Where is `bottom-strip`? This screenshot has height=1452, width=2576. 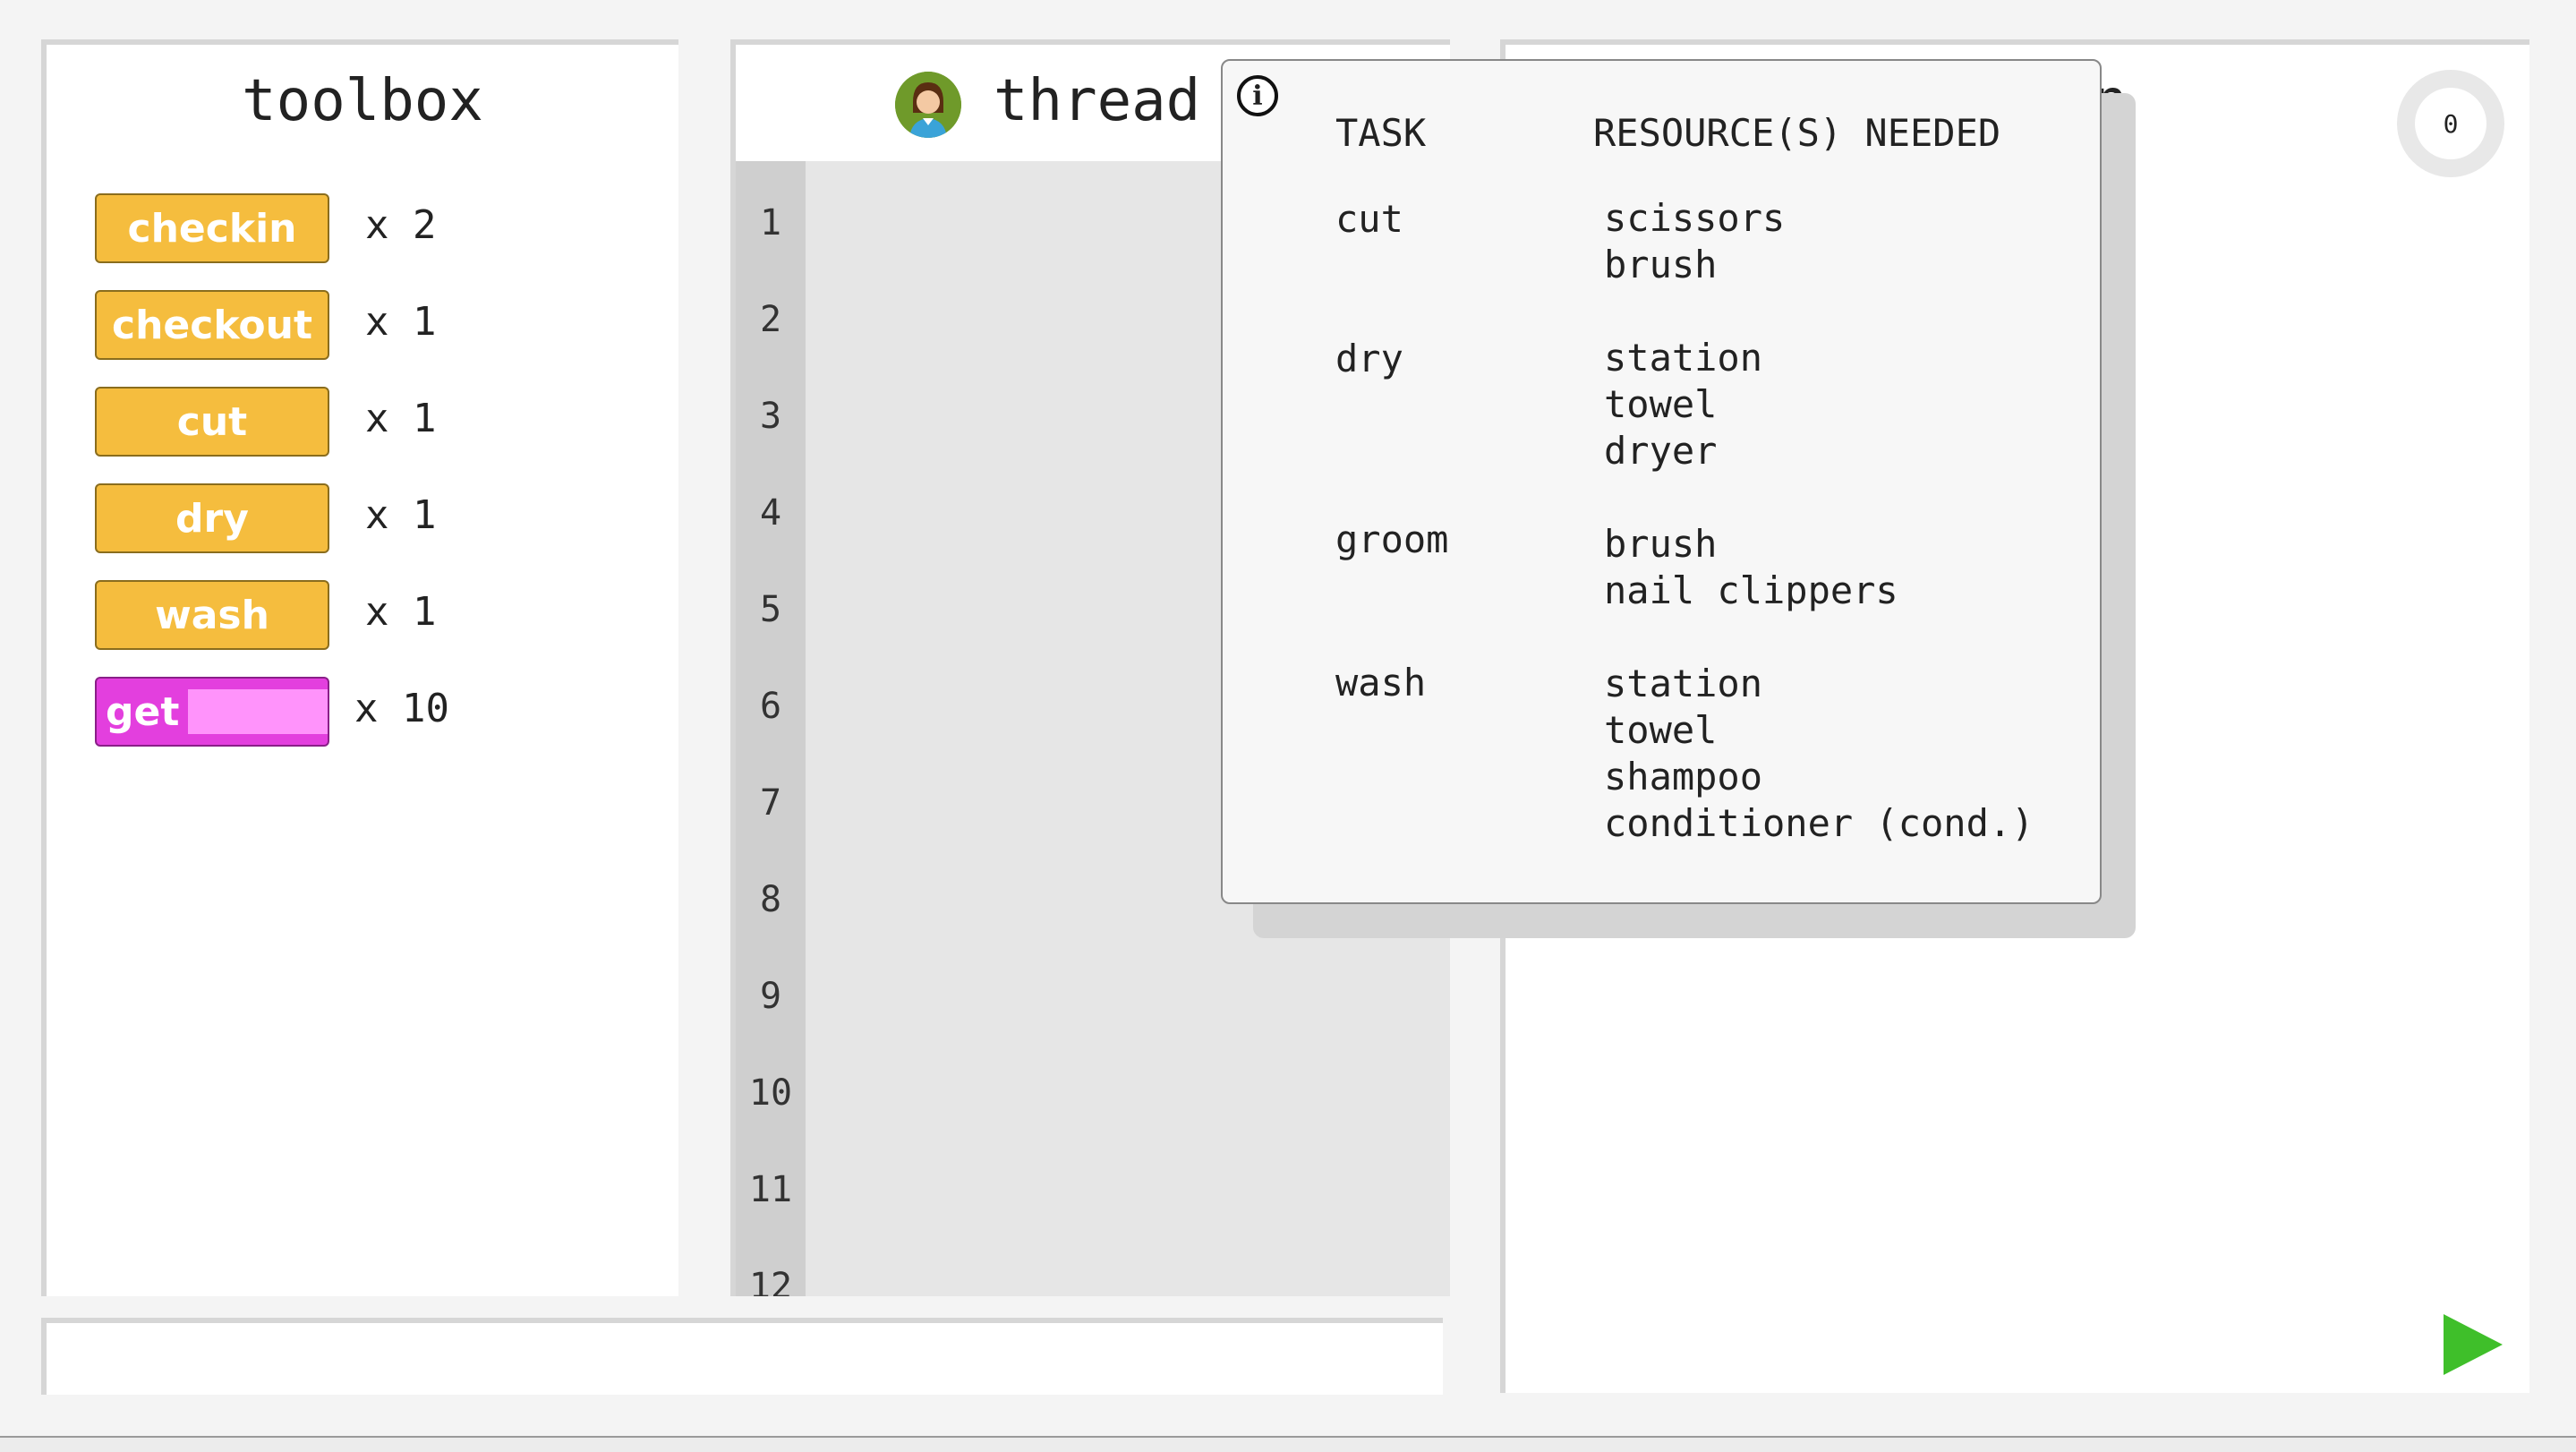 bottom-strip is located at coordinates (1288, 1444).